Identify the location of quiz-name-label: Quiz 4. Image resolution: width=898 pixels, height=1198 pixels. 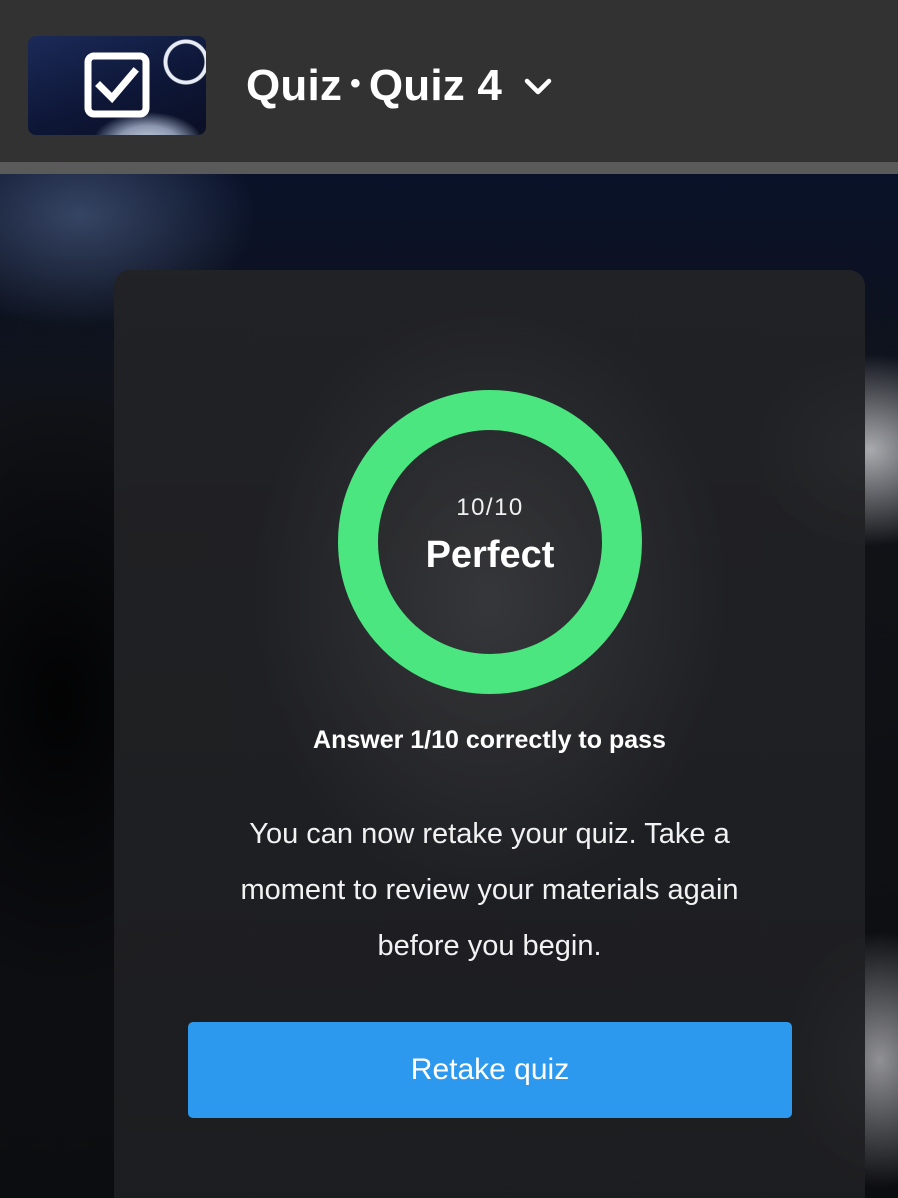
(435, 85).